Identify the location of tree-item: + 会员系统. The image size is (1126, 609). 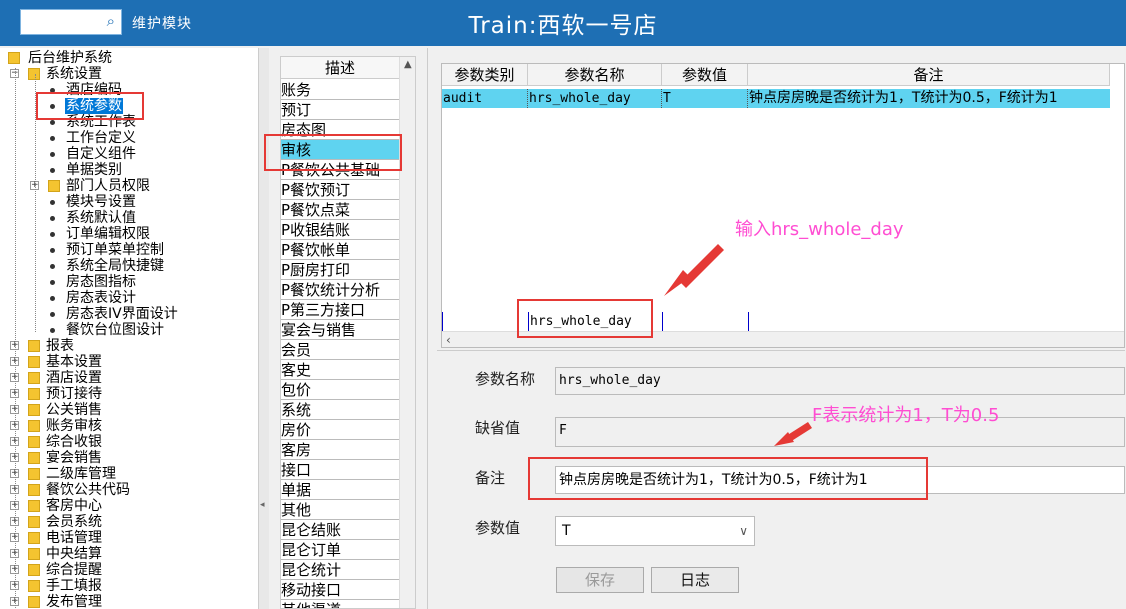
(129, 522).